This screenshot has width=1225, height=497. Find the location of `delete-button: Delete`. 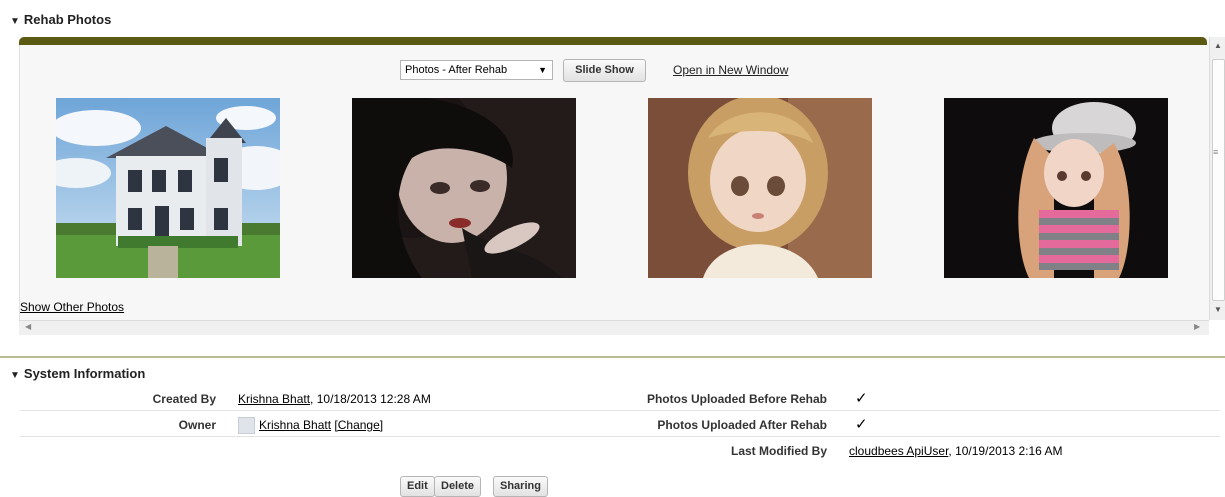

delete-button: Delete is located at coordinates (458, 486).